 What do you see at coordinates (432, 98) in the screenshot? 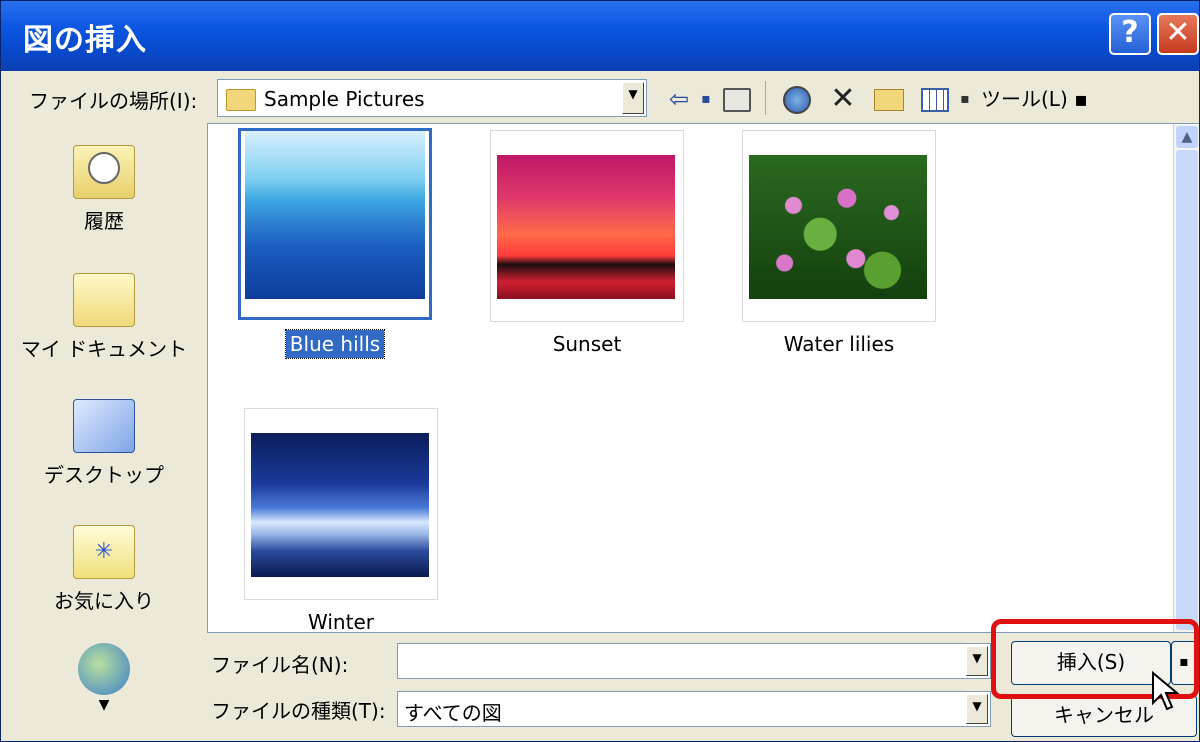
I see `location-combobox: Sample Pictures ▼` at bounding box center [432, 98].